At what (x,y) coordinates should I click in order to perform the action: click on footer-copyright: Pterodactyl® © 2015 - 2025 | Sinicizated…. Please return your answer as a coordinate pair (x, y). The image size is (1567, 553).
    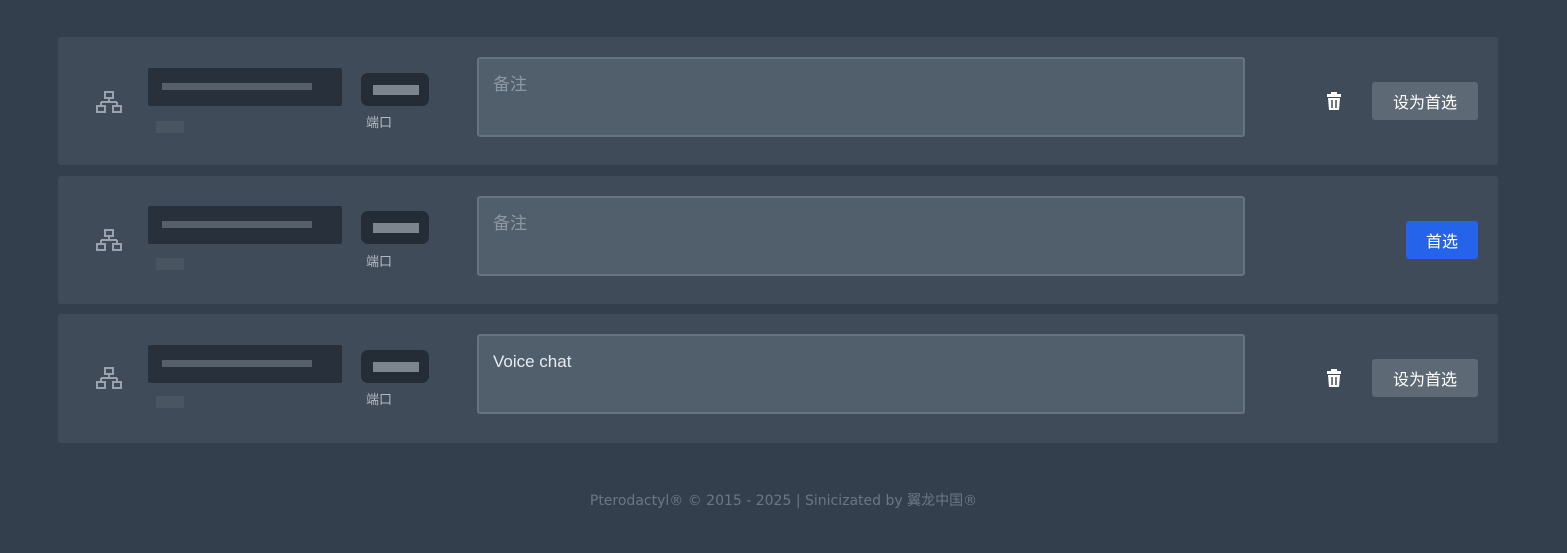
    Looking at the image, I should click on (783, 501).